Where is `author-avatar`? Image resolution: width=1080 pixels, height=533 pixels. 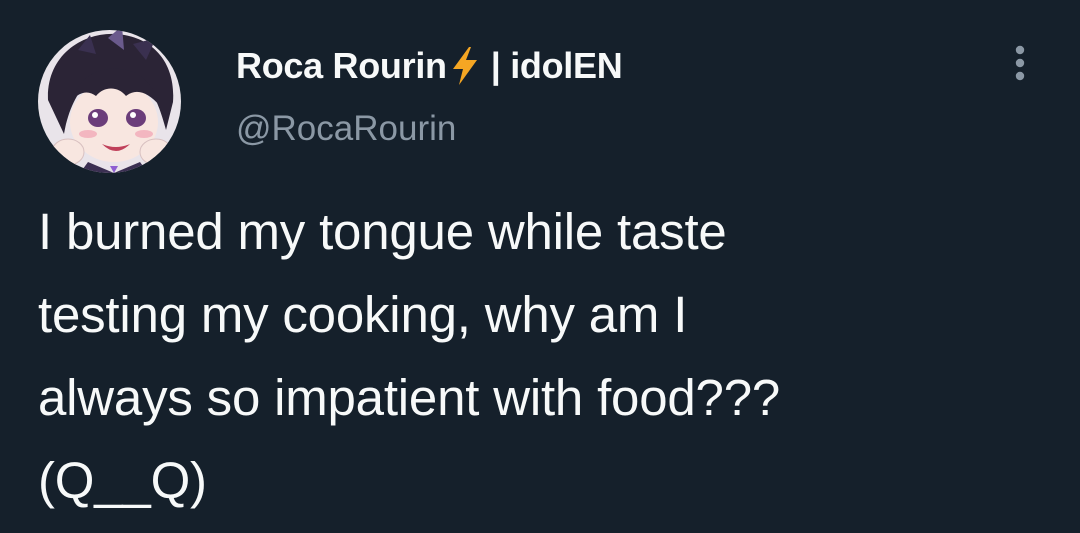 author-avatar is located at coordinates (109, 101).